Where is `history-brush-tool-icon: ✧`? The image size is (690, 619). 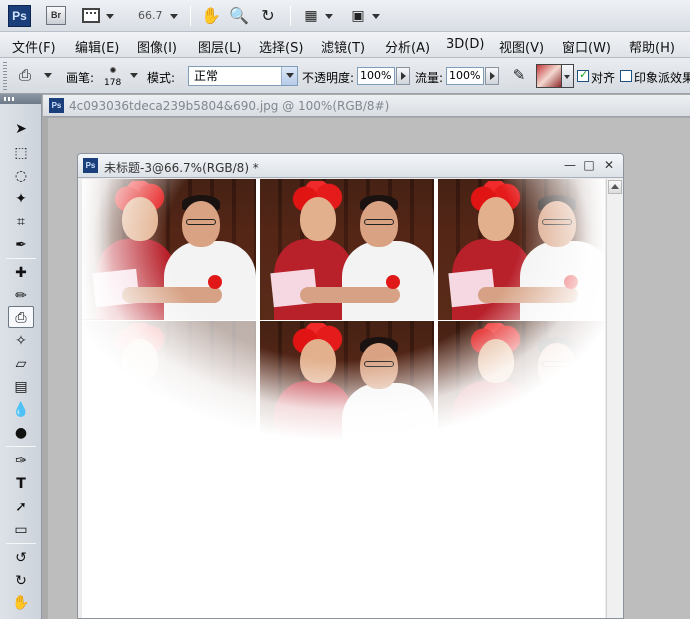 history-brush-tool-icon: ✧ is located at coordinates (21, 341).